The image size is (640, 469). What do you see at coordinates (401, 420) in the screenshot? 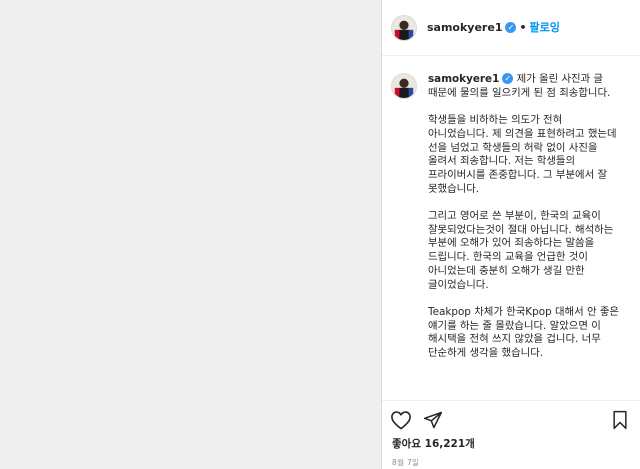
I see `heart-icon` at bounding box center [401, 420].